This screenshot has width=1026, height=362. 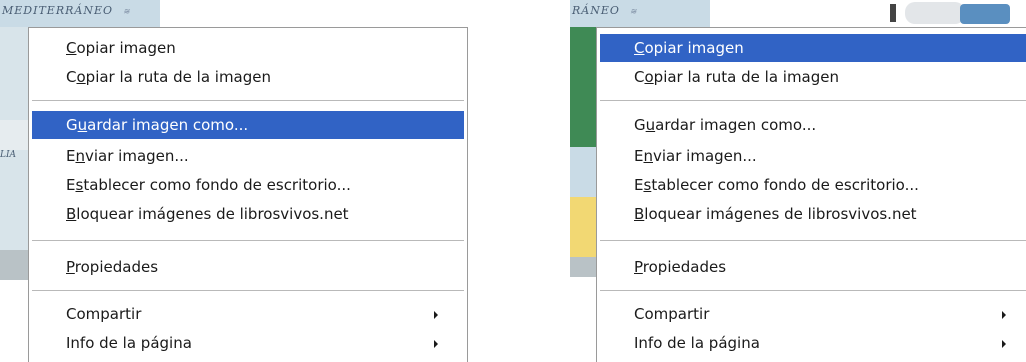 I want to click on map-side-label: LIA, so click(x=8, y=155).